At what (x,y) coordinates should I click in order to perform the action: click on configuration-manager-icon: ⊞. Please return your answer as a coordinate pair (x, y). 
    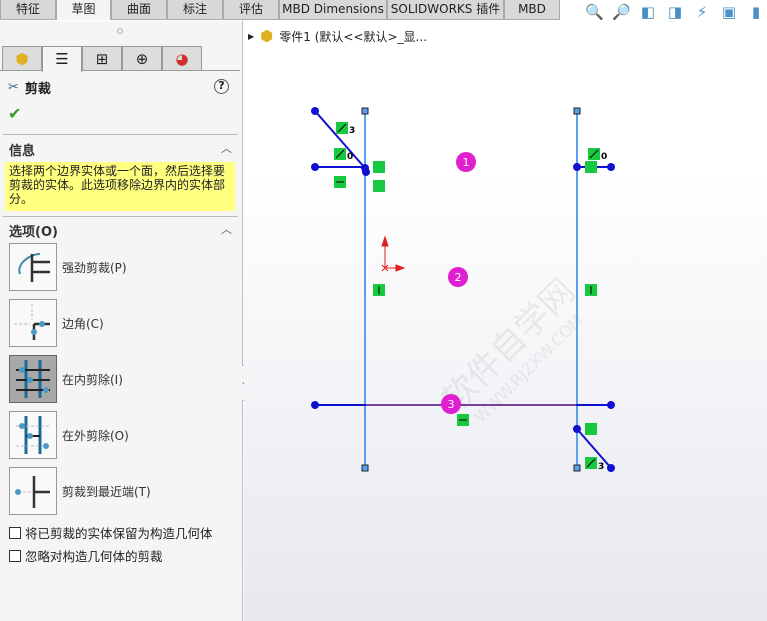
    Looking at the image, I should click on (102, 58).